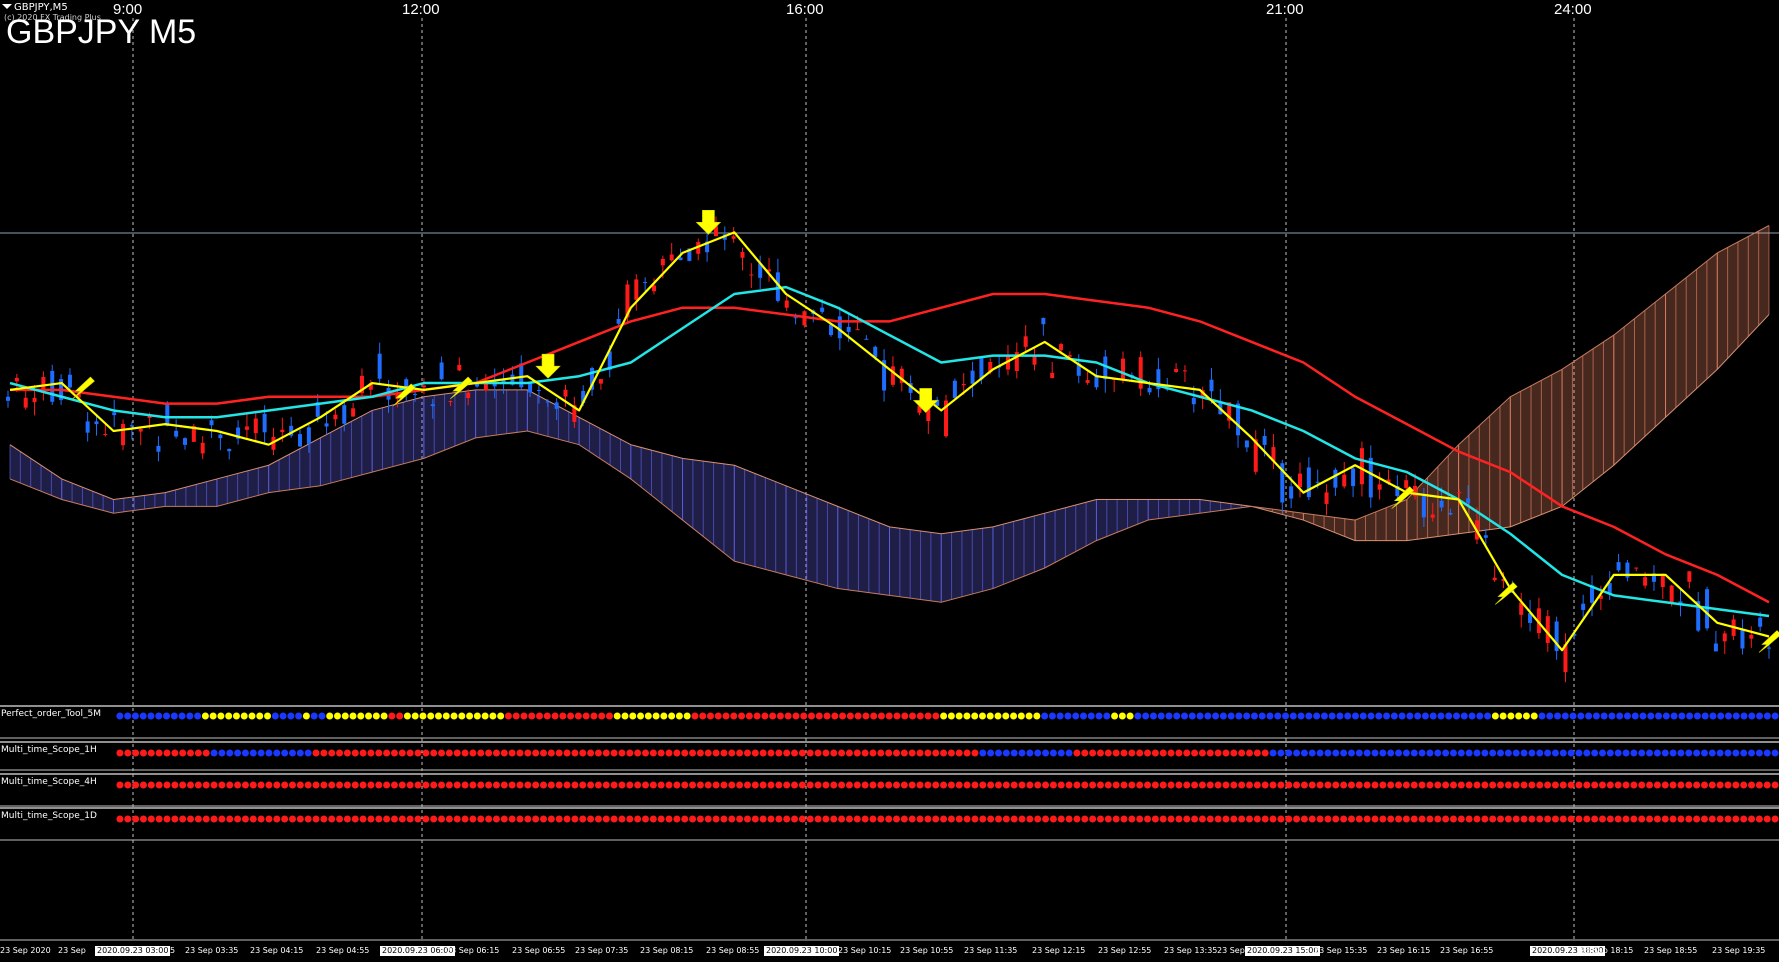 This screenshot has width=1779, height=962. Describe the element at coordinates (49, 816) in the screenshot. I see `indicator-panel-label: Multi_time_Scope_1D` at that location.